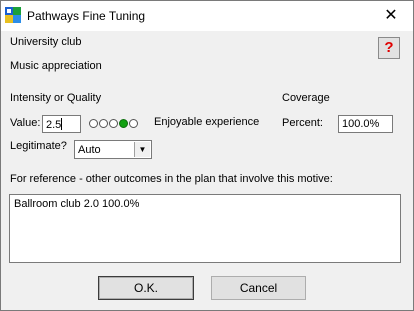 Image resolution: width=414 pixels, height=311 pixels. Describe the element at coordinates (86, 16) in the screenshot. I see `window-title: Pathways Fine Tuning` at that location.